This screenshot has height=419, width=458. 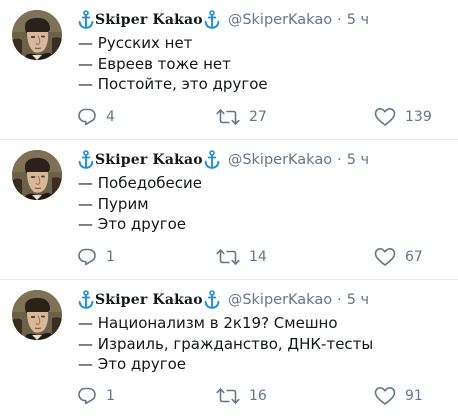 What do you see at coordinates (208, 323) in the screenshot?
I see `tweet-text-line: — Национализм в 2к19? Смешно` at bounding box center [208, 323].